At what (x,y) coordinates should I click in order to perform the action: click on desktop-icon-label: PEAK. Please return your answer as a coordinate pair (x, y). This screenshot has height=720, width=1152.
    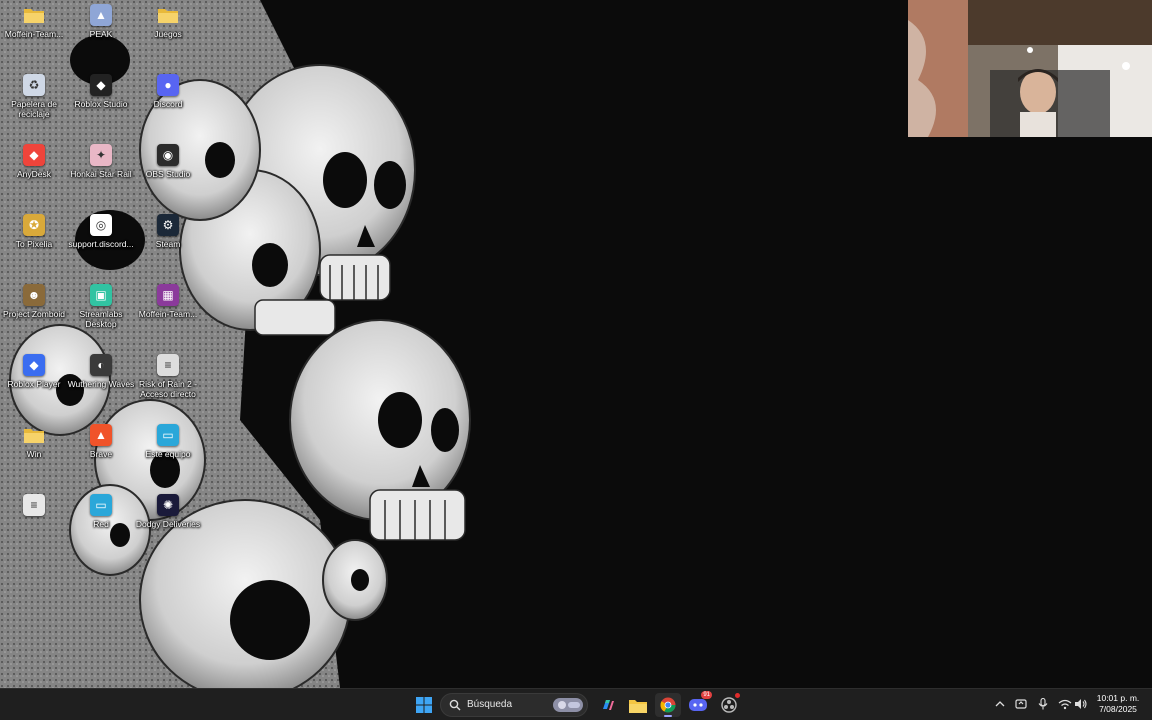
    Looking at the image, I should click on (101, 34).